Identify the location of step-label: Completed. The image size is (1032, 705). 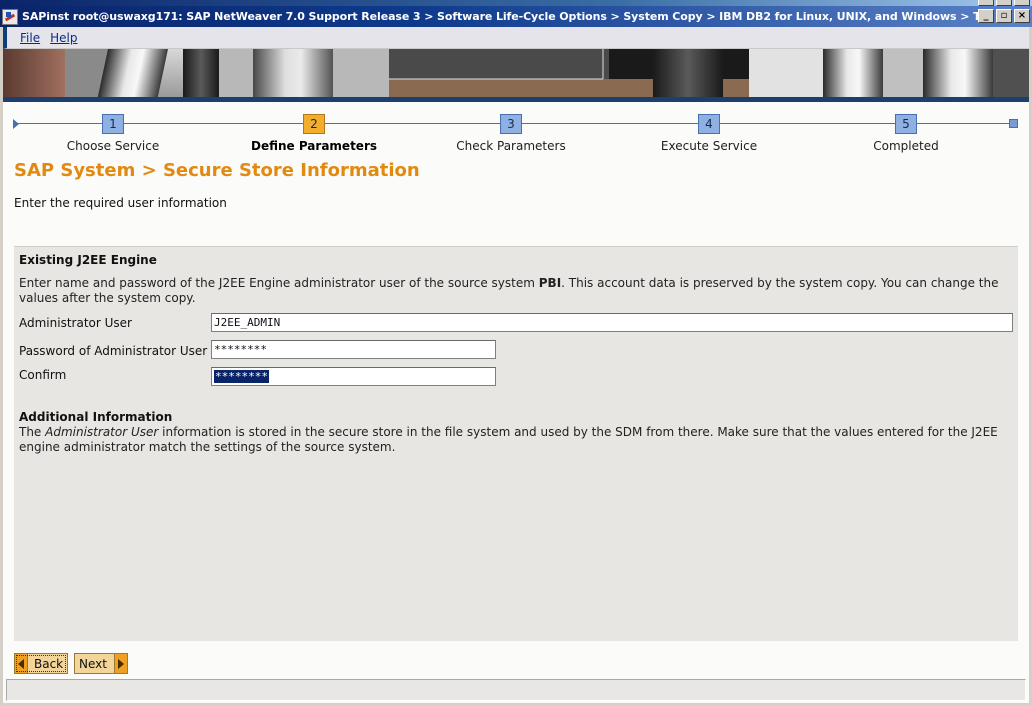
(906, 146).